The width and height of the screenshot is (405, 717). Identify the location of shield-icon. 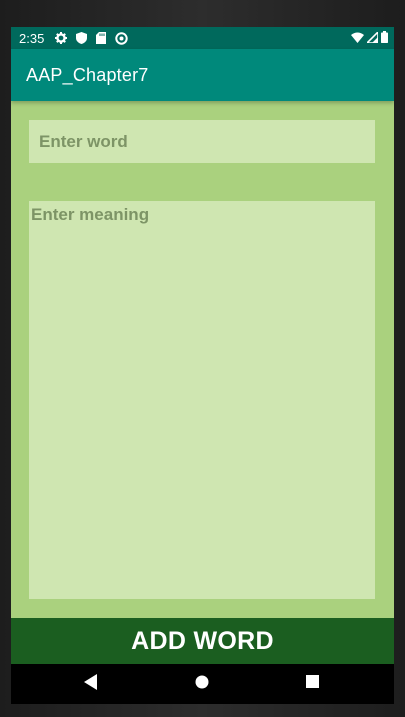
(81, 38).